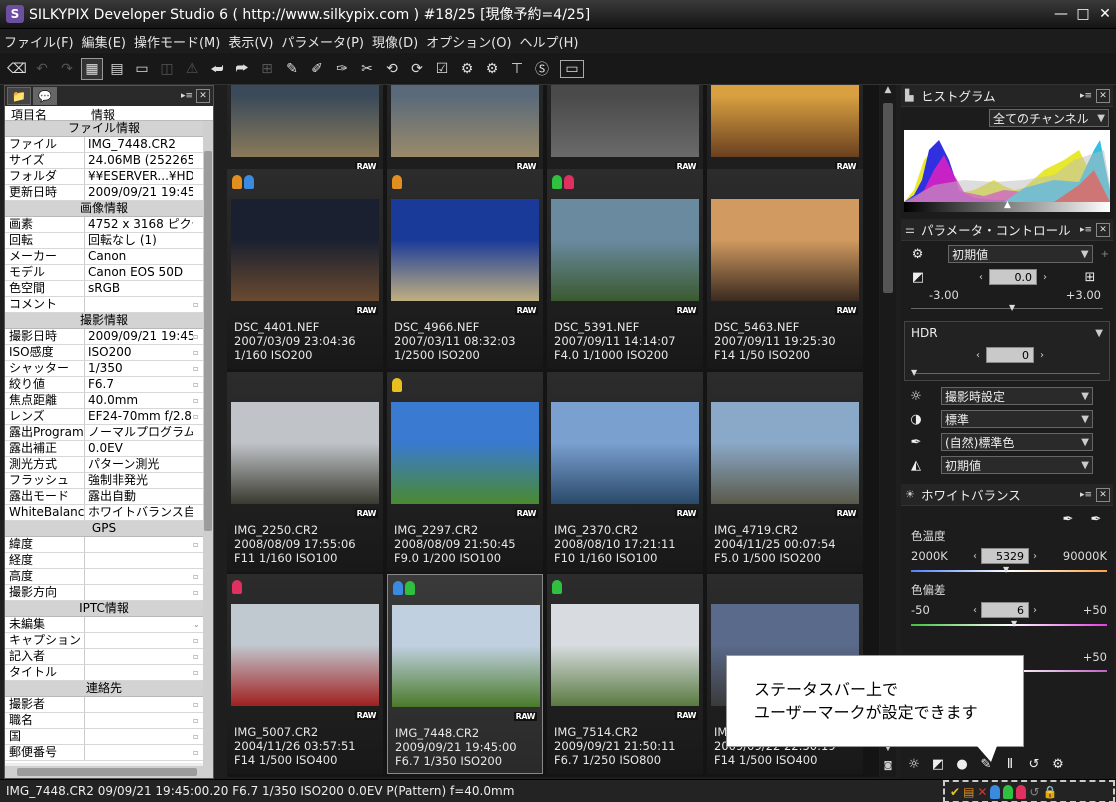 The height and width of the screenshot is (802, 1116). Describe the element at coordinates (1017, 419) in the screenshot. I see `tone2-select: 標準 ▼` at that location.